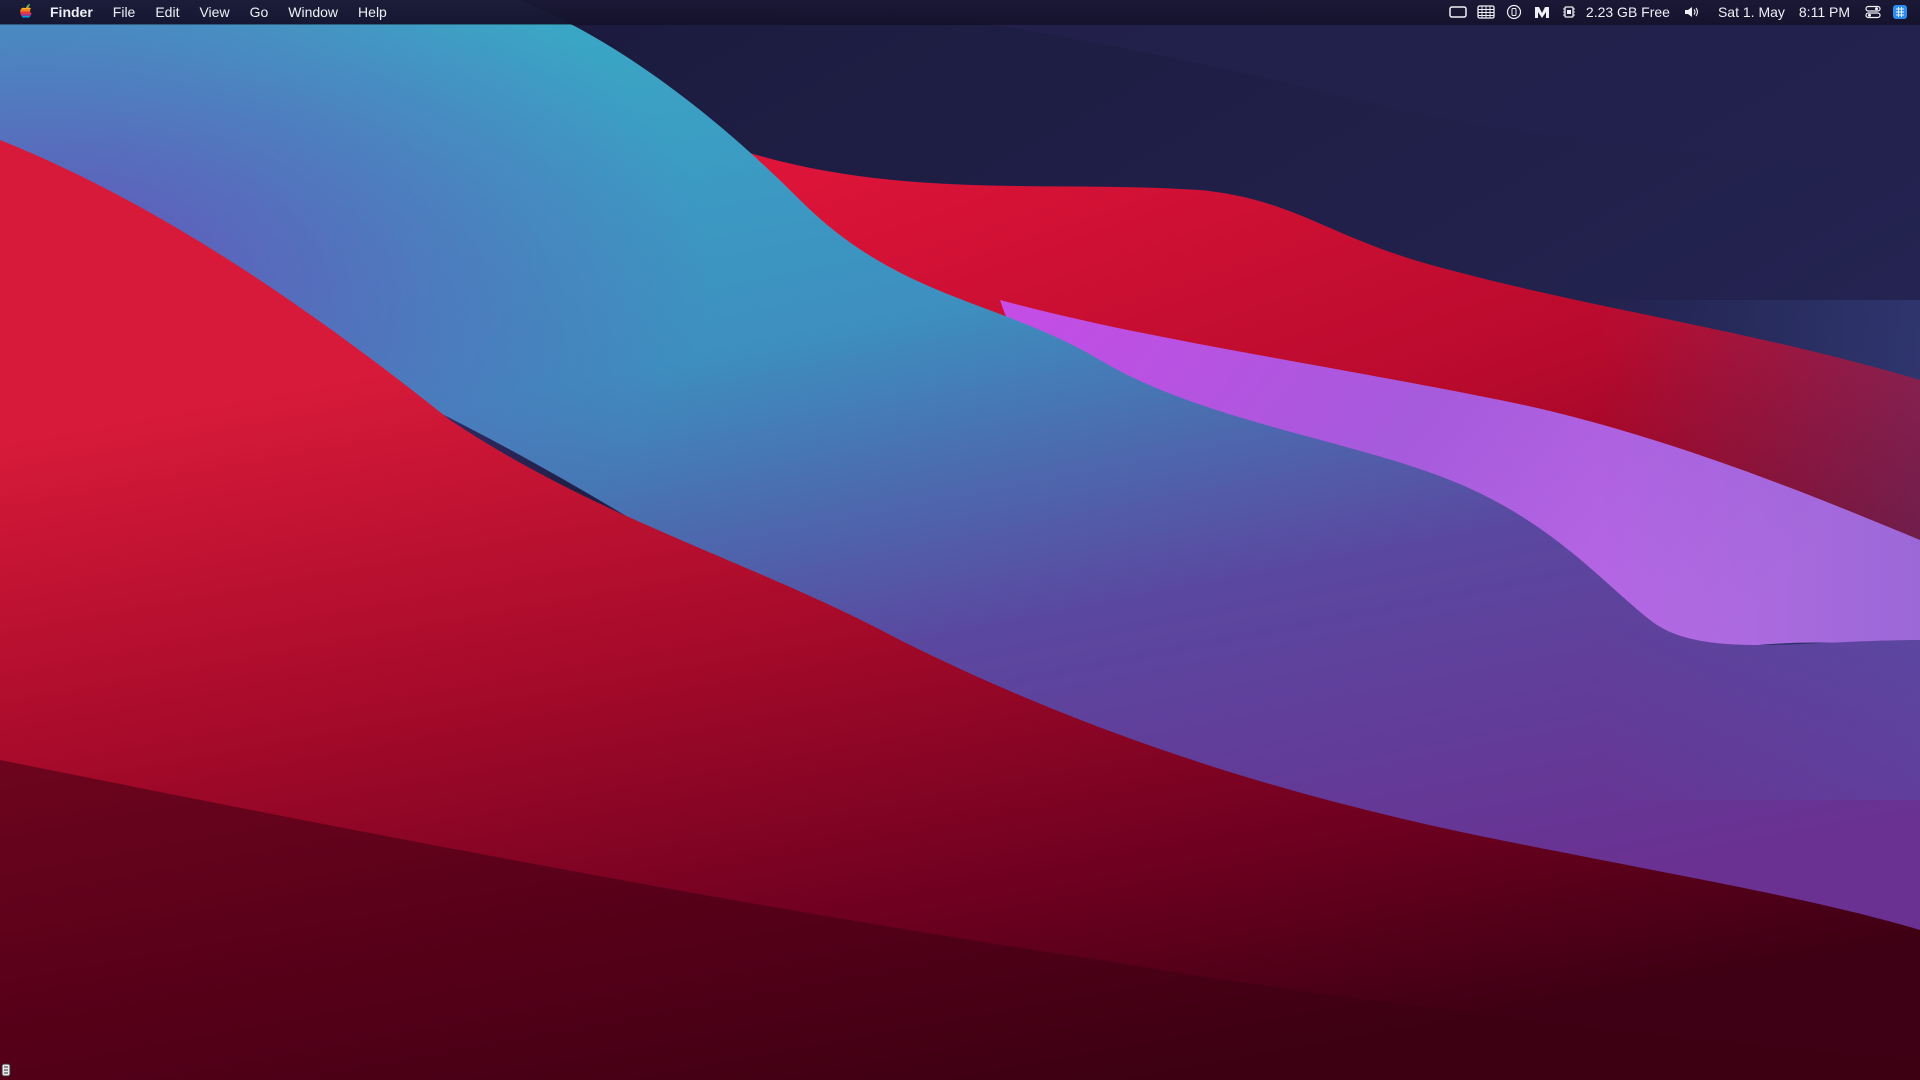 The height and width of the screenshot is (1080, 1920). I want to click on app-menu-finder: Finder, so click(71, 12).